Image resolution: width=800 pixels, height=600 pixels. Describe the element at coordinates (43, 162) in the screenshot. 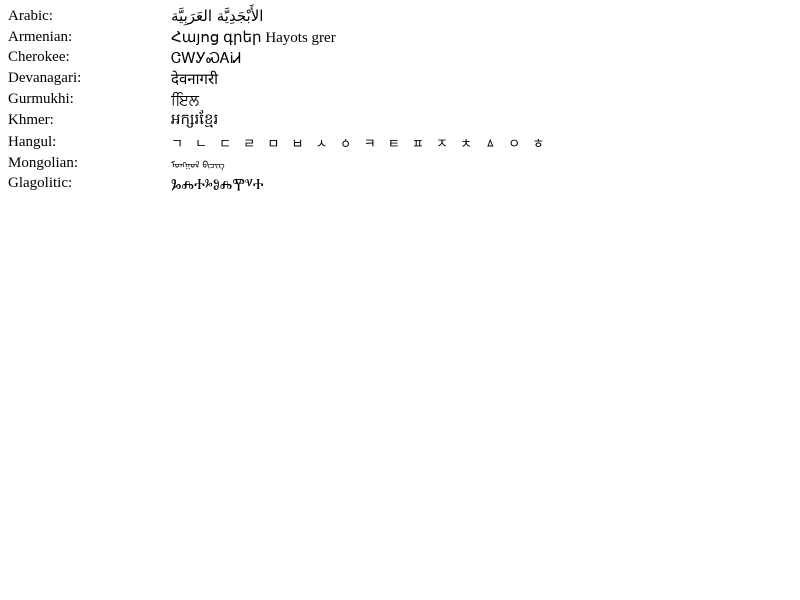

I see `script-label: Mongolian:` at that location.